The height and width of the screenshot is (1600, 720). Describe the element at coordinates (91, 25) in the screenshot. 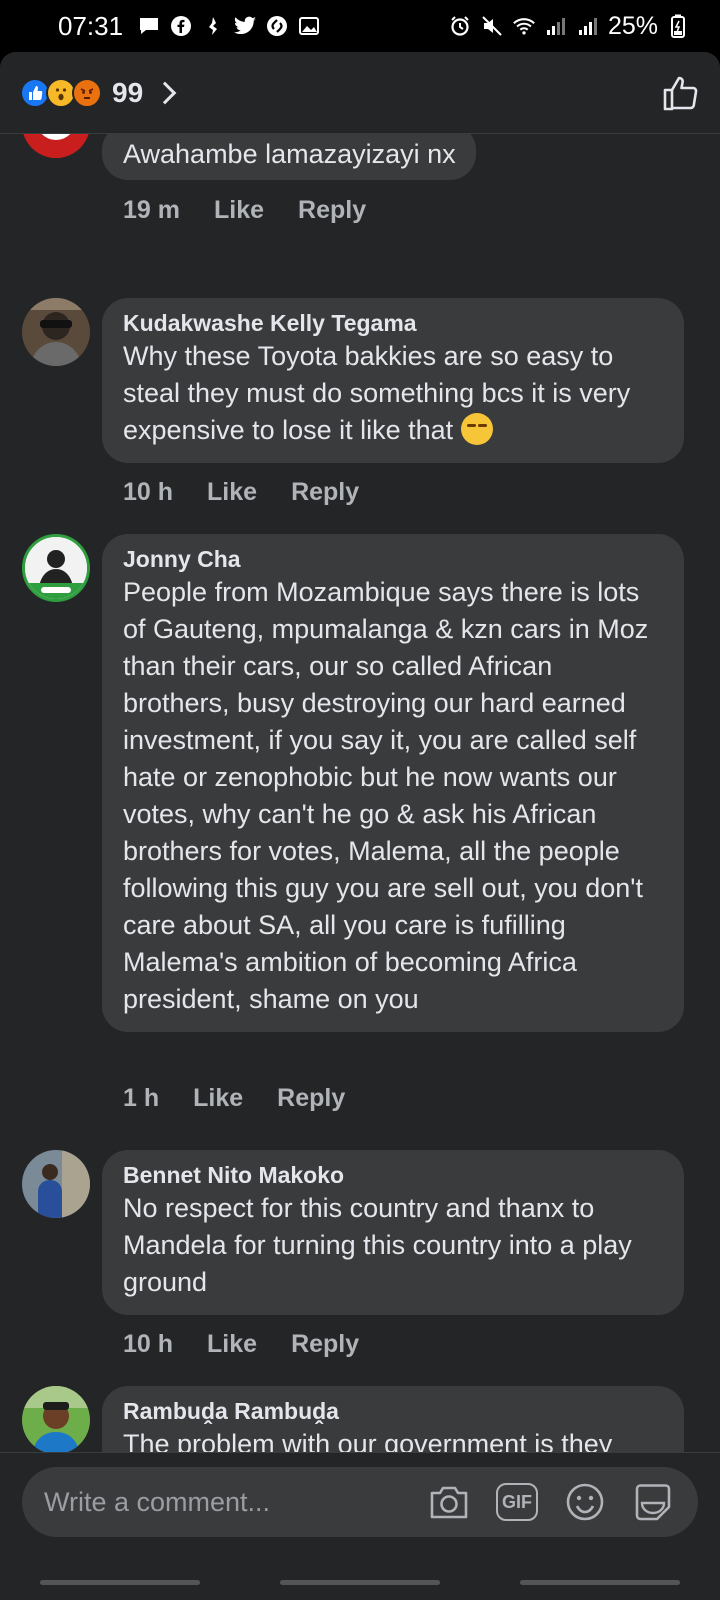

I see `status-time: 07:31` at that location.